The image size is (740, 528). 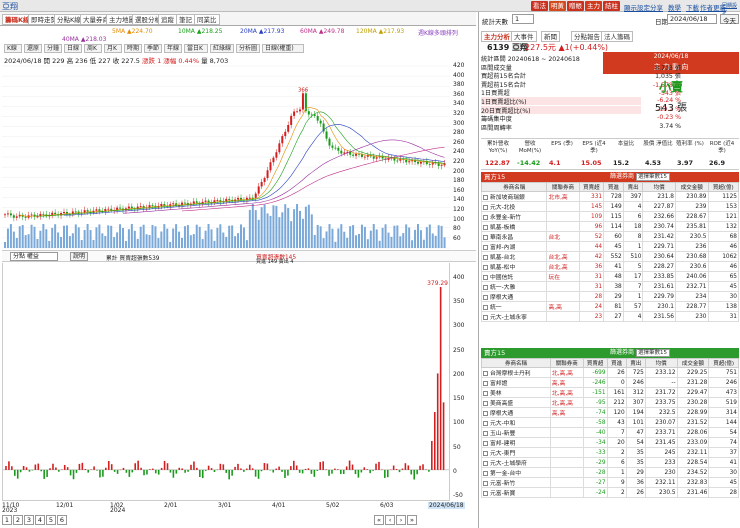 I want to click on table-row: 元富-新寶 -24 2 26 230.5 231.46 28, so click(x=610, y=492).